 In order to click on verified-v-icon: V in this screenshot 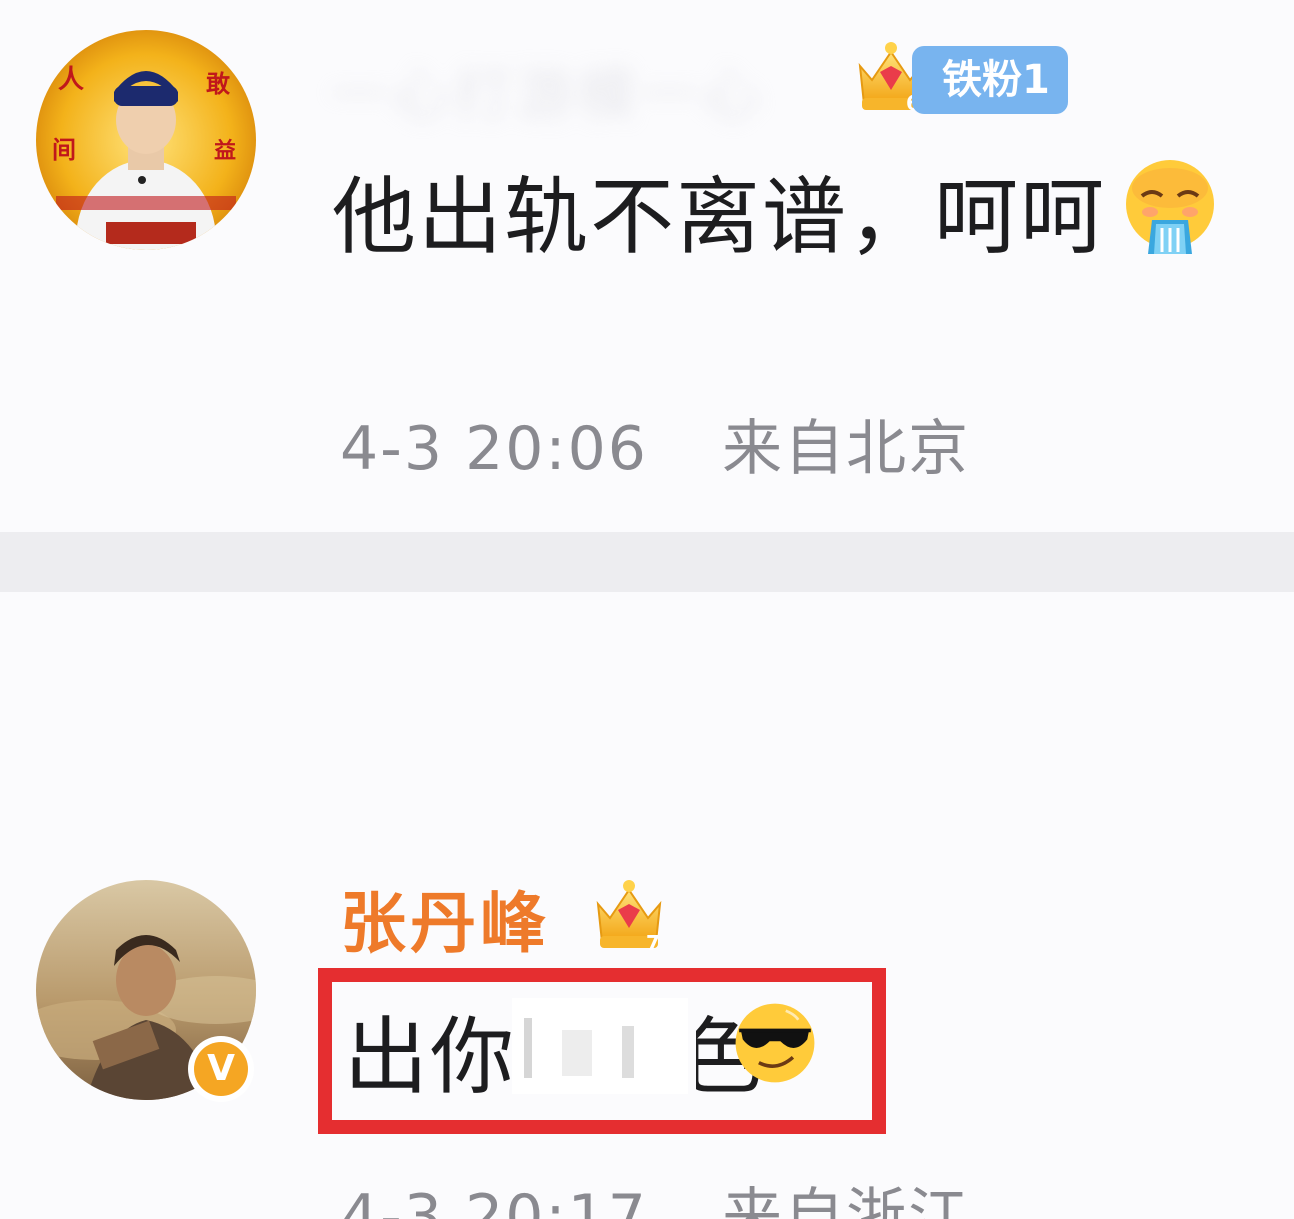, I will do `click(221, 1069)`.